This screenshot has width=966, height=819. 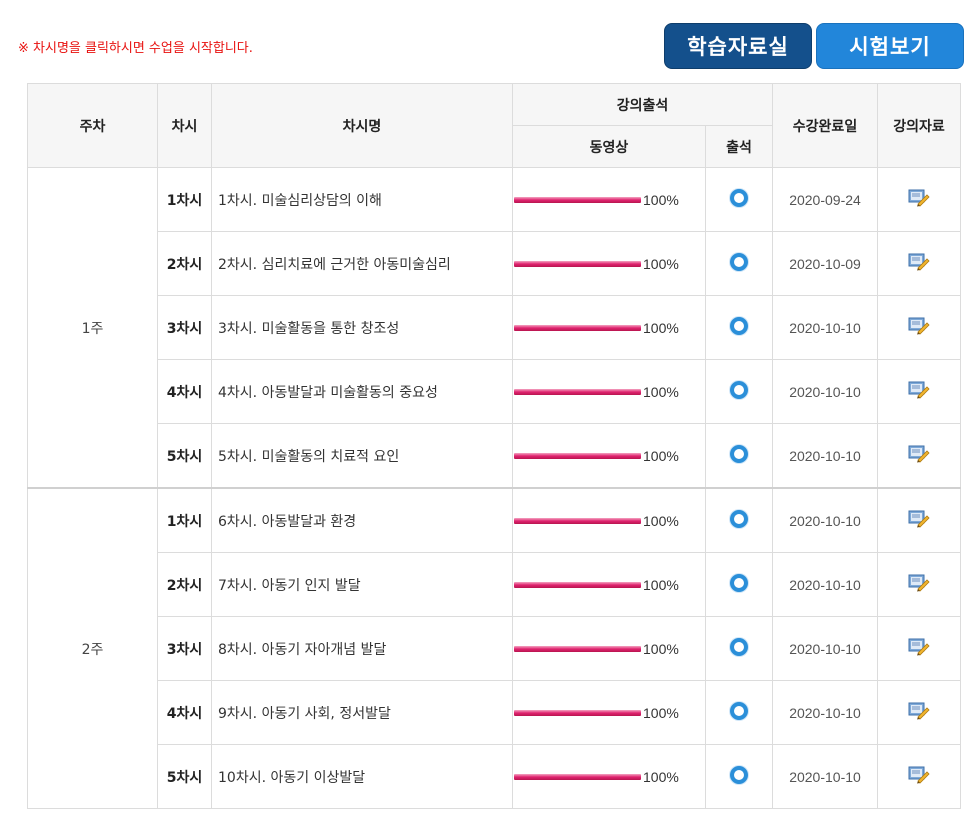 I want to click on header-attendance: 출석, so click(x=739, y=146).